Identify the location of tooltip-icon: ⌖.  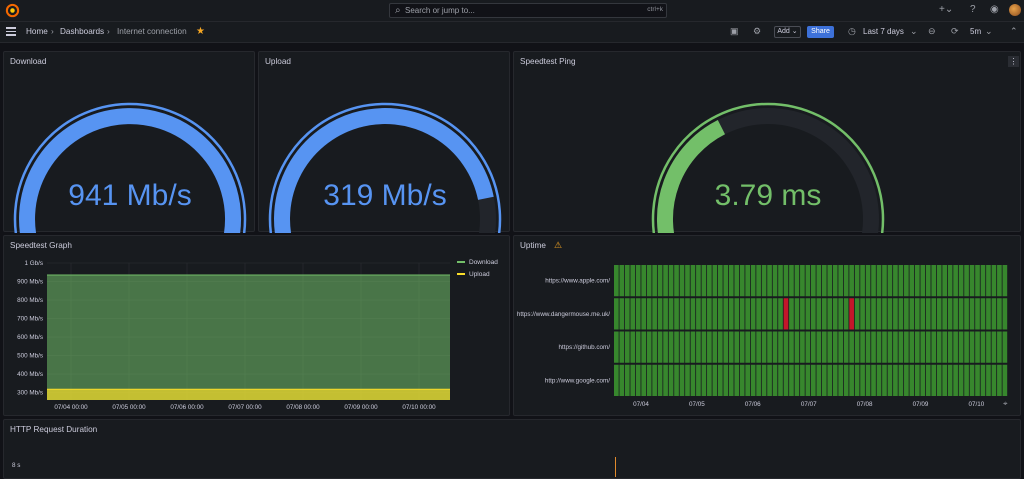
(1005, 404).